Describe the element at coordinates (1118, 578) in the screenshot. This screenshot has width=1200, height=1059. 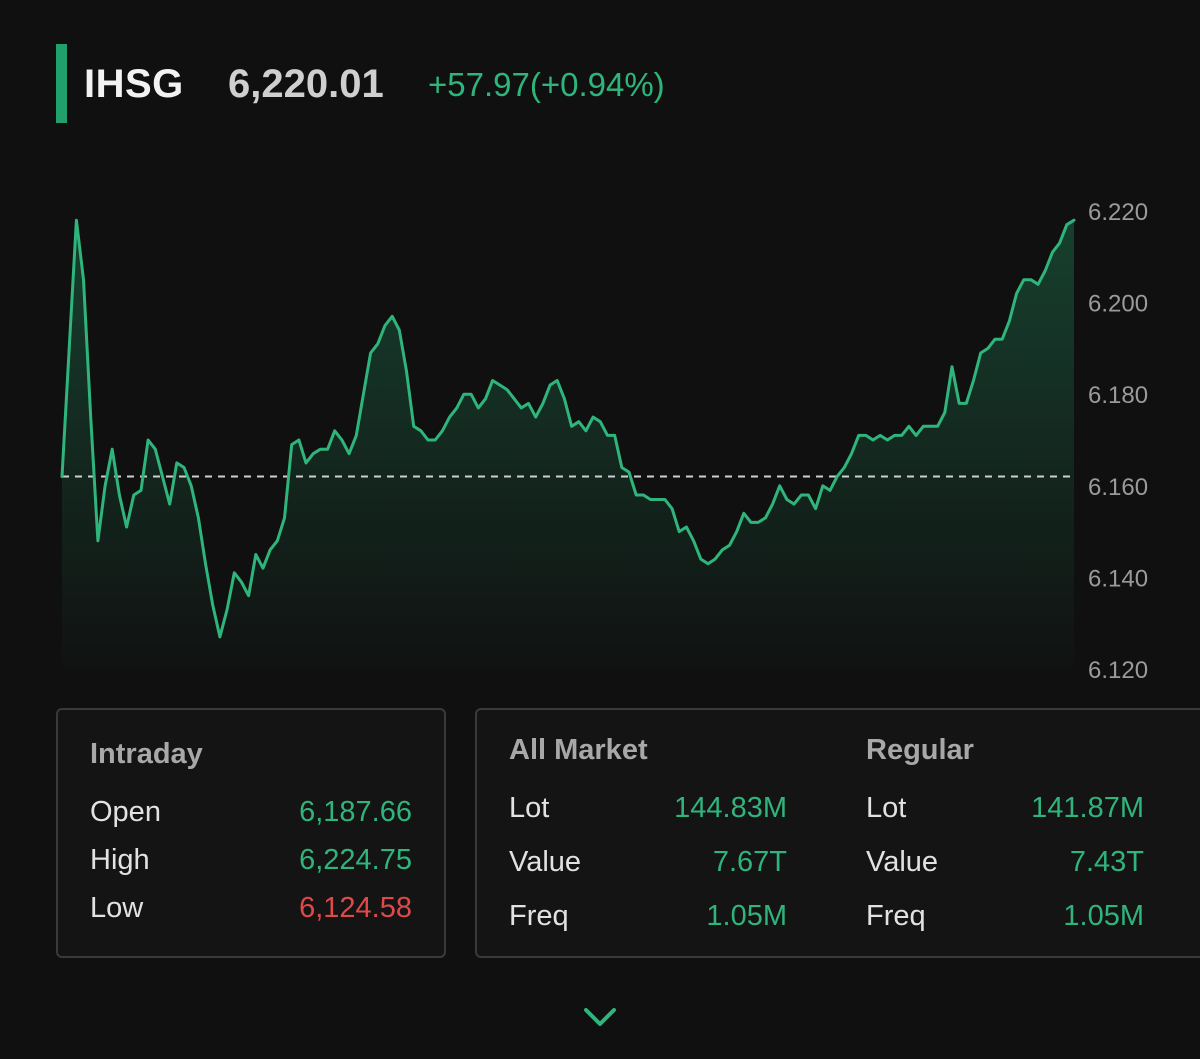
I see `y-tick-label: 6.140` at that location.